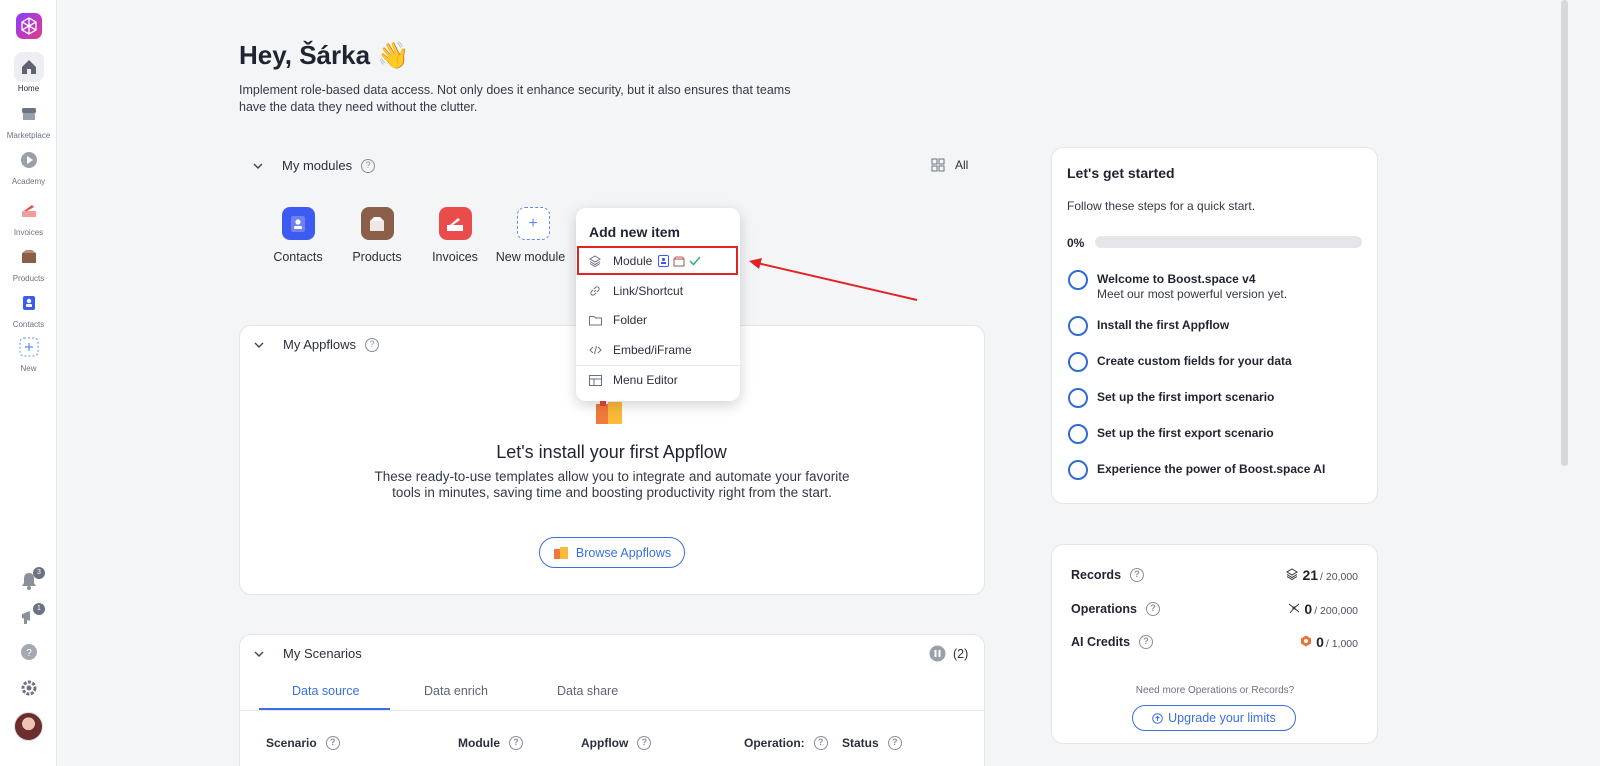  What do you see at coordinates (1171, 434) in the screenshot?
I see `step-export-scenario: Set up the first export scenario` at bounding box center [1171, 434].